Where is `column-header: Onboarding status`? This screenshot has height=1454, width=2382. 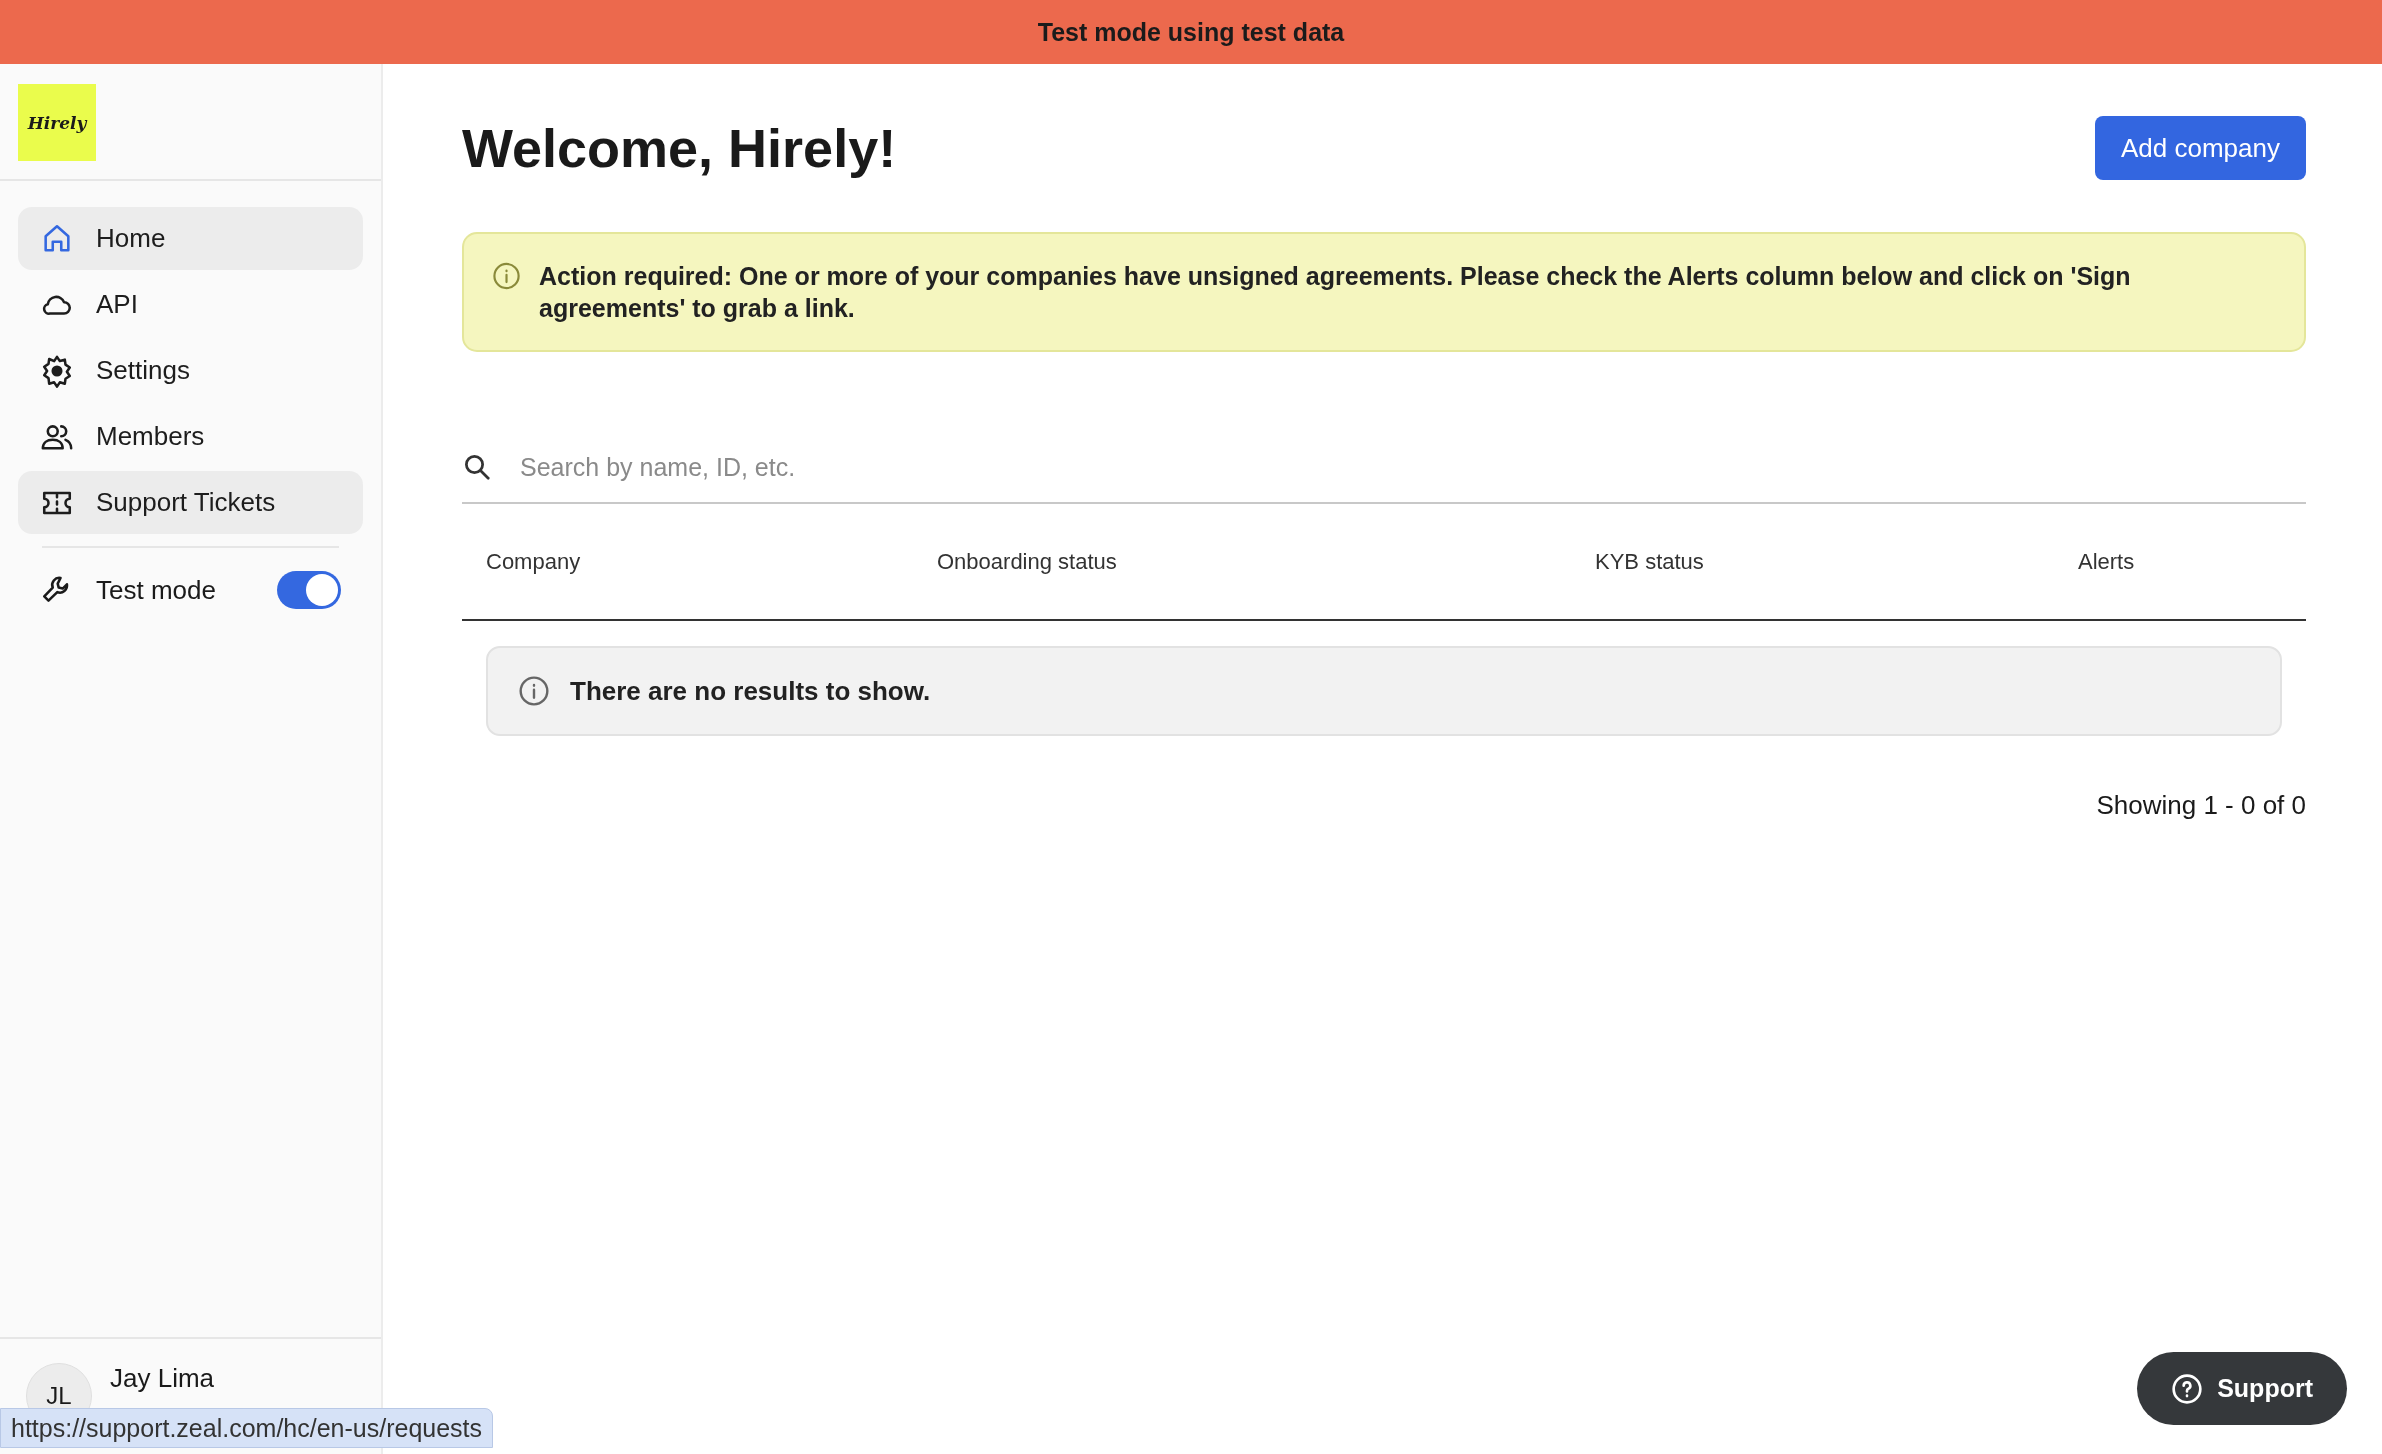
column-header: Onboarding status is located at coordinates (1027, 561).